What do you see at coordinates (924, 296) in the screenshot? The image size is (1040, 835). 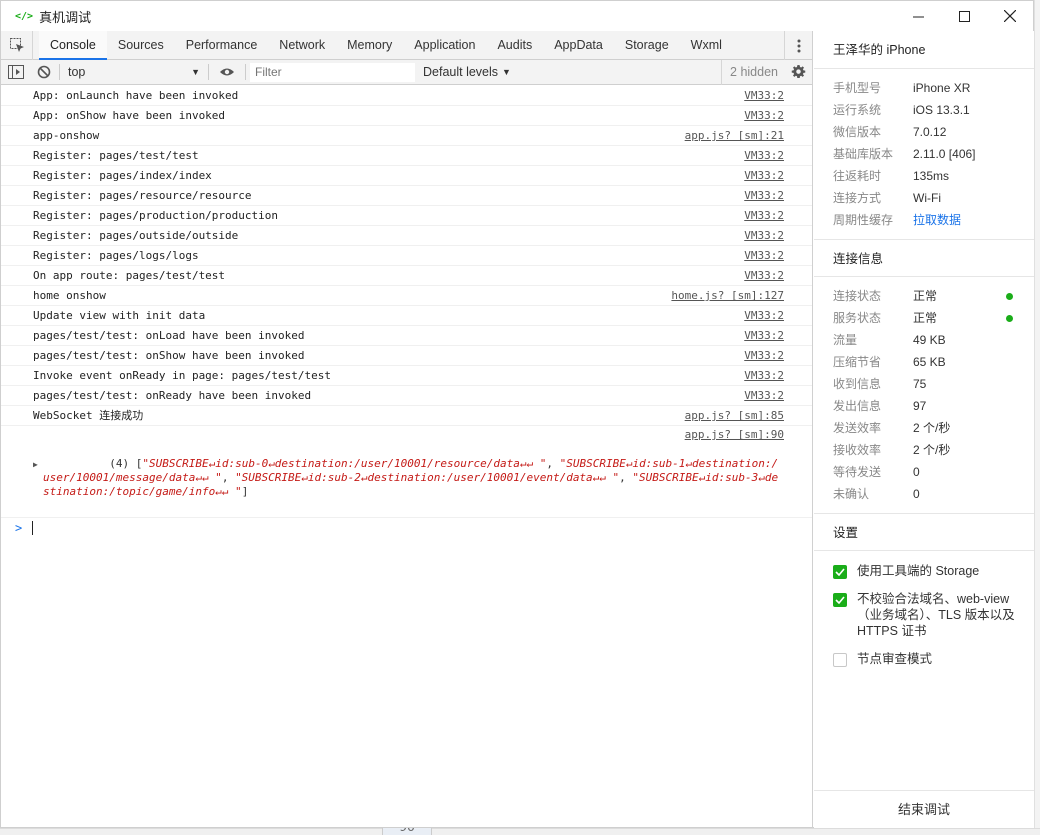 I see `info-row: 连接状态 正常` at bounding box center [924, 296].